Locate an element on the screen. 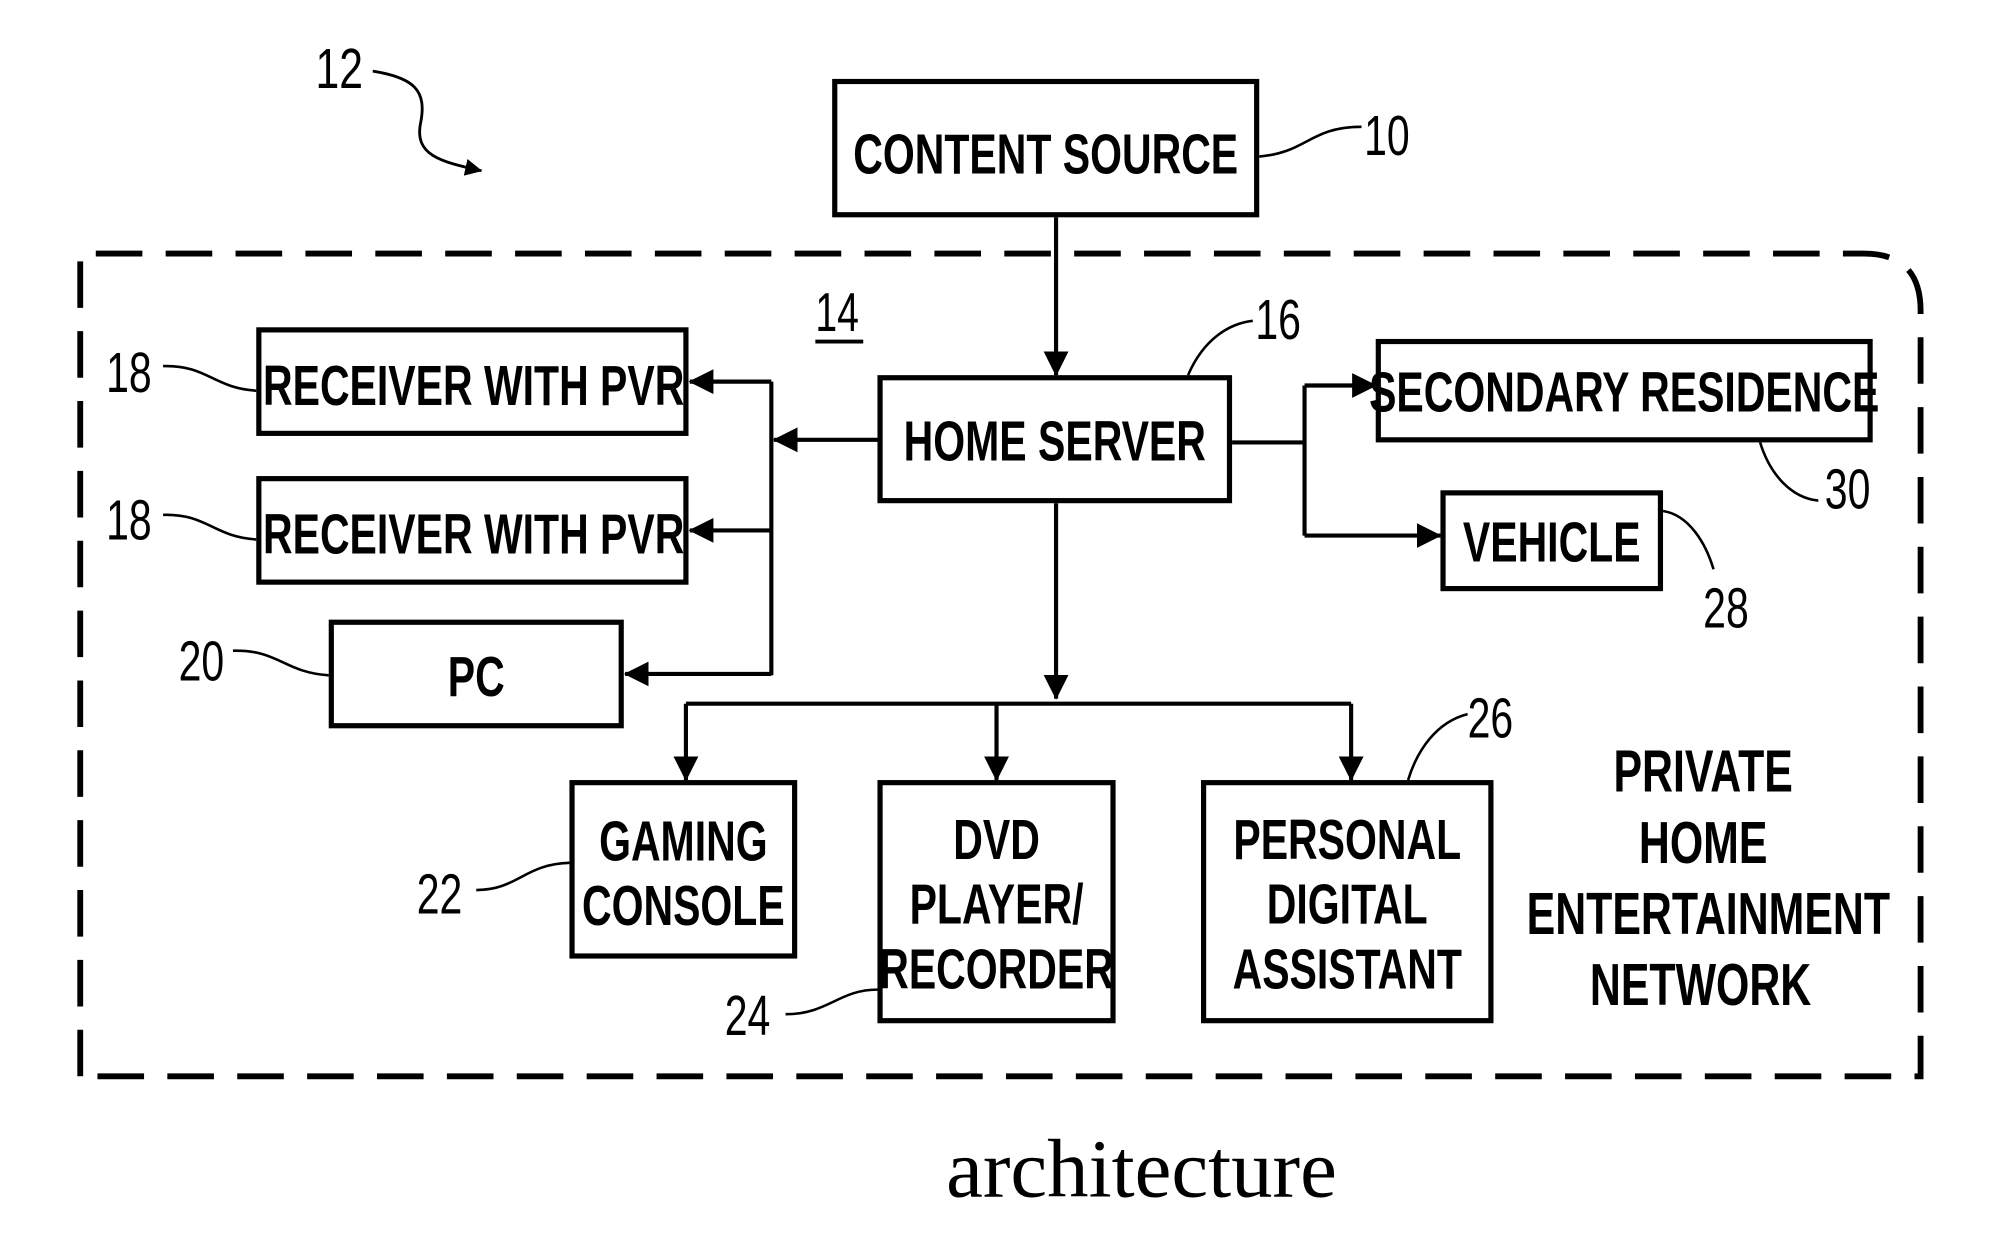  ref-30: 30 is located at coordinates (1848, 489).